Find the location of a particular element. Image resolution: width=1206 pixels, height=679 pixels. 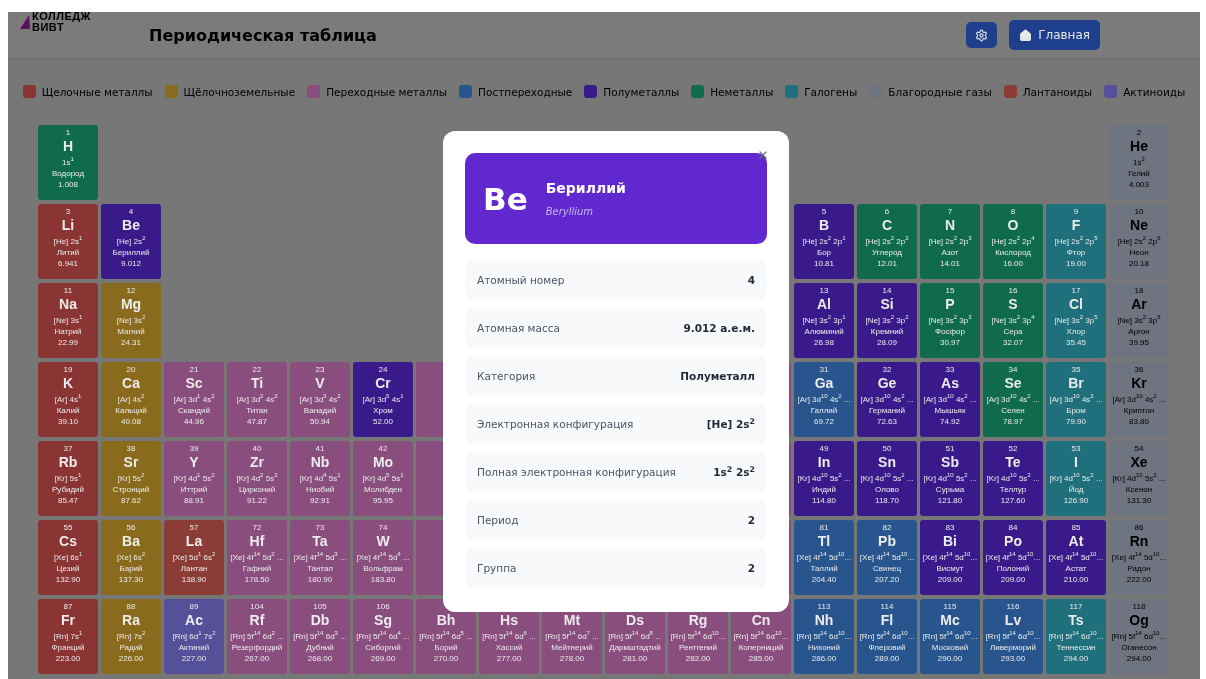

element-tile: 6 C [He] 2s$^{2}$ 2p$^{2}$ Углерод 12.01 is located at coordinates (887, 241).